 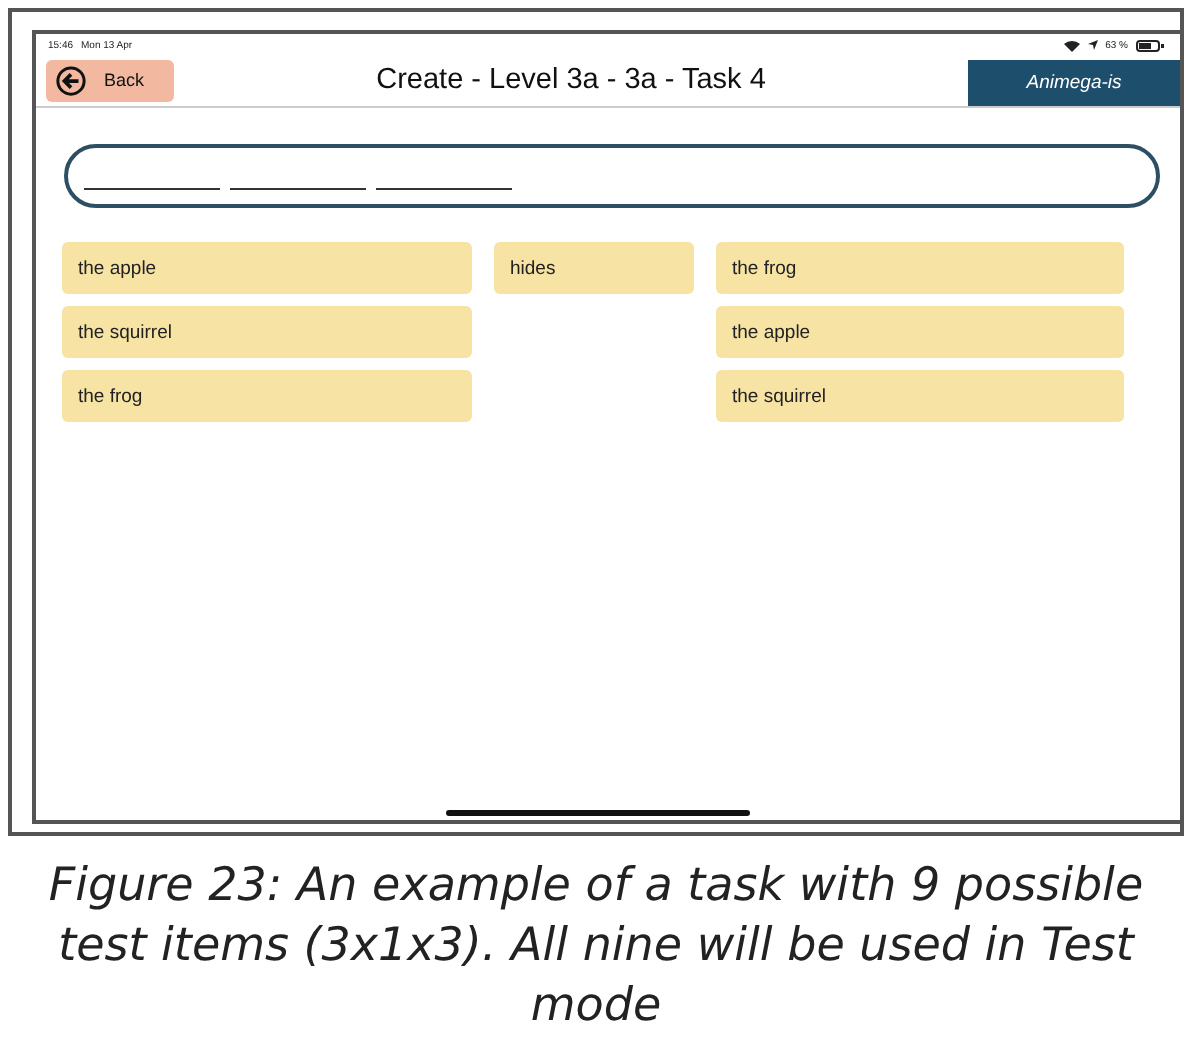 I want to click on wifi-icon, so click(x=1071, y=45).